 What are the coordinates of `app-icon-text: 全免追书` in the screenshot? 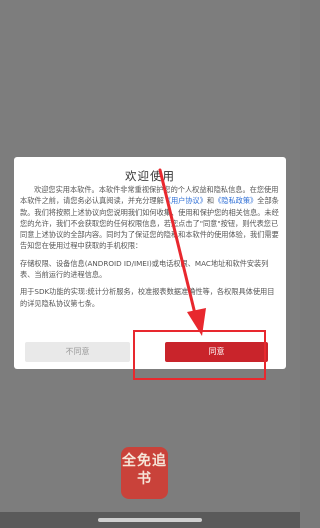 It's located at (144, 470).